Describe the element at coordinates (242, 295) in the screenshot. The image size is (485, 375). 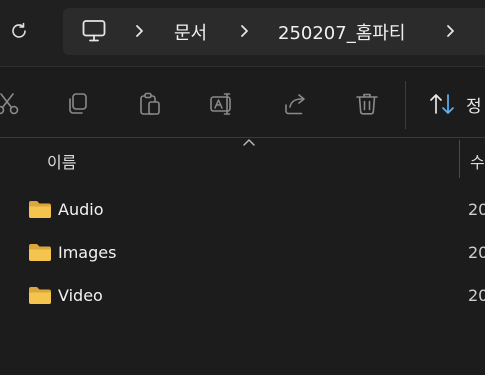
I see `list-item: Video 20` at that location.